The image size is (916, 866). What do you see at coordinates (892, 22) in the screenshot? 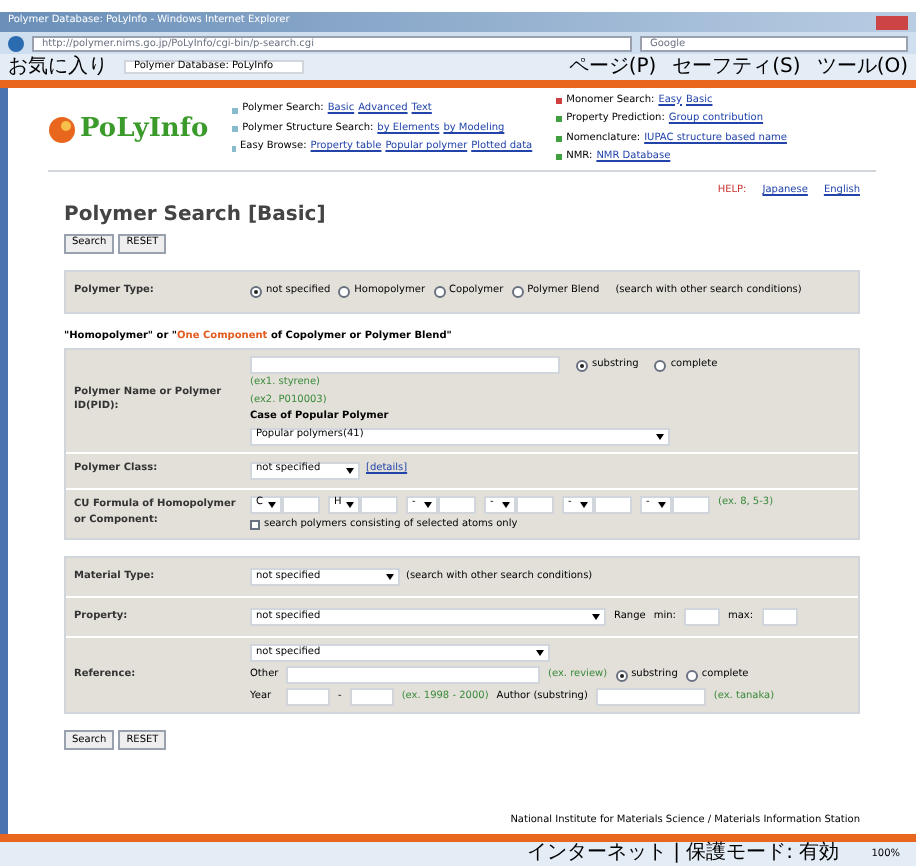
I see `close-button` at bounding box center [892, 22].